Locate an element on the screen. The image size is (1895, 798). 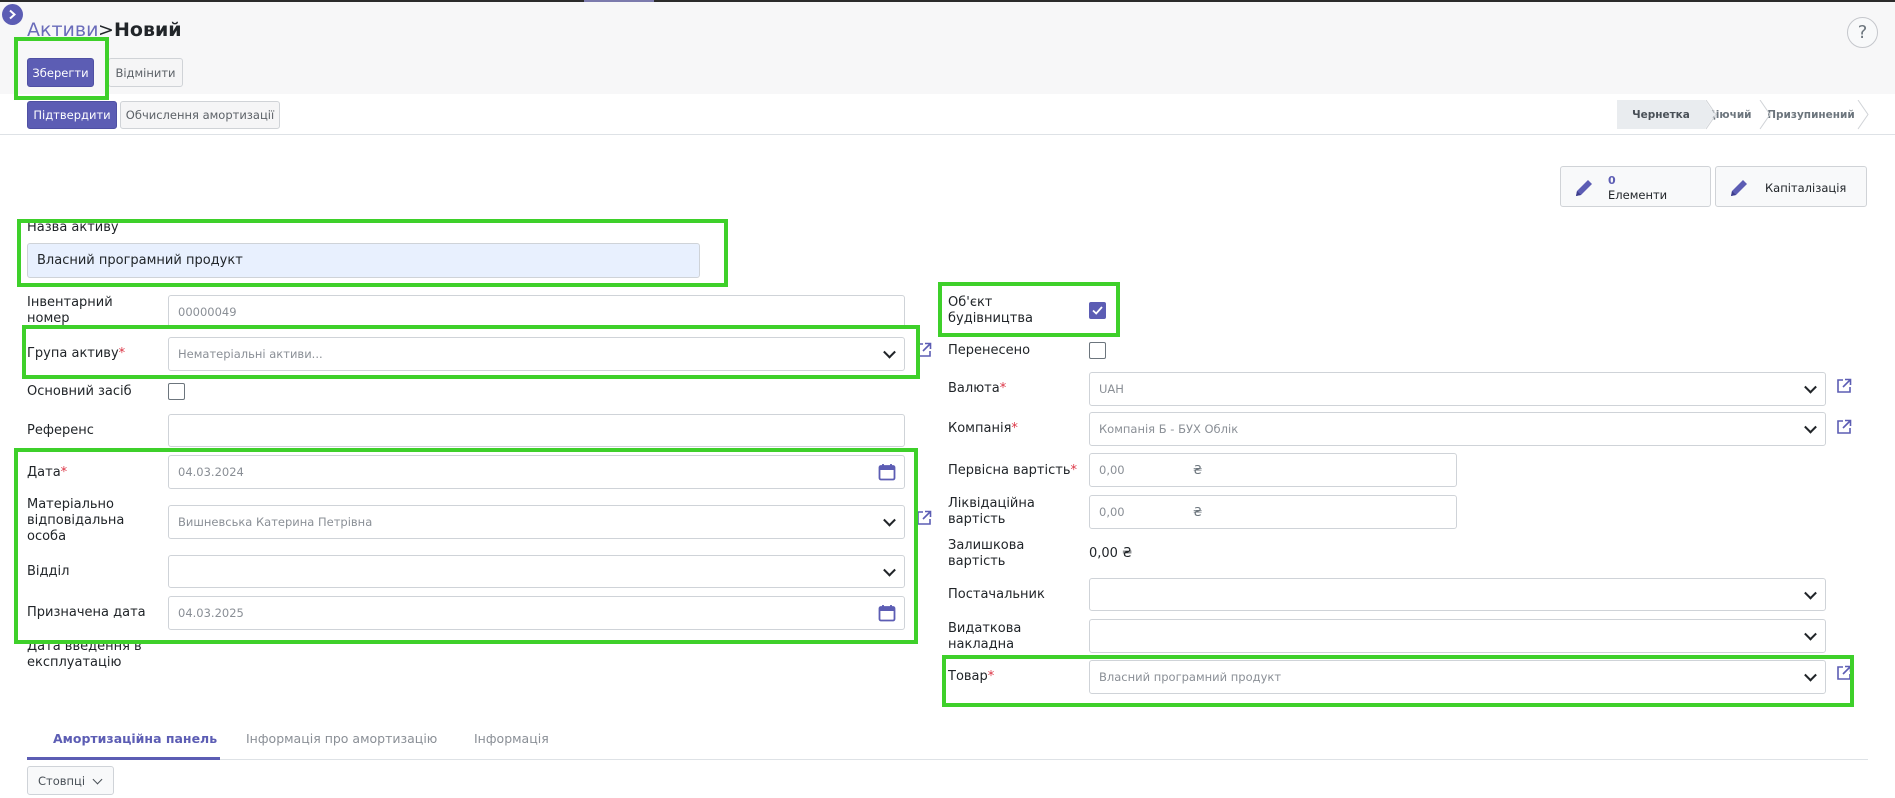
responsible-person-select: Вишневська Катерина Петрівна is located at coordinates (536, 522).